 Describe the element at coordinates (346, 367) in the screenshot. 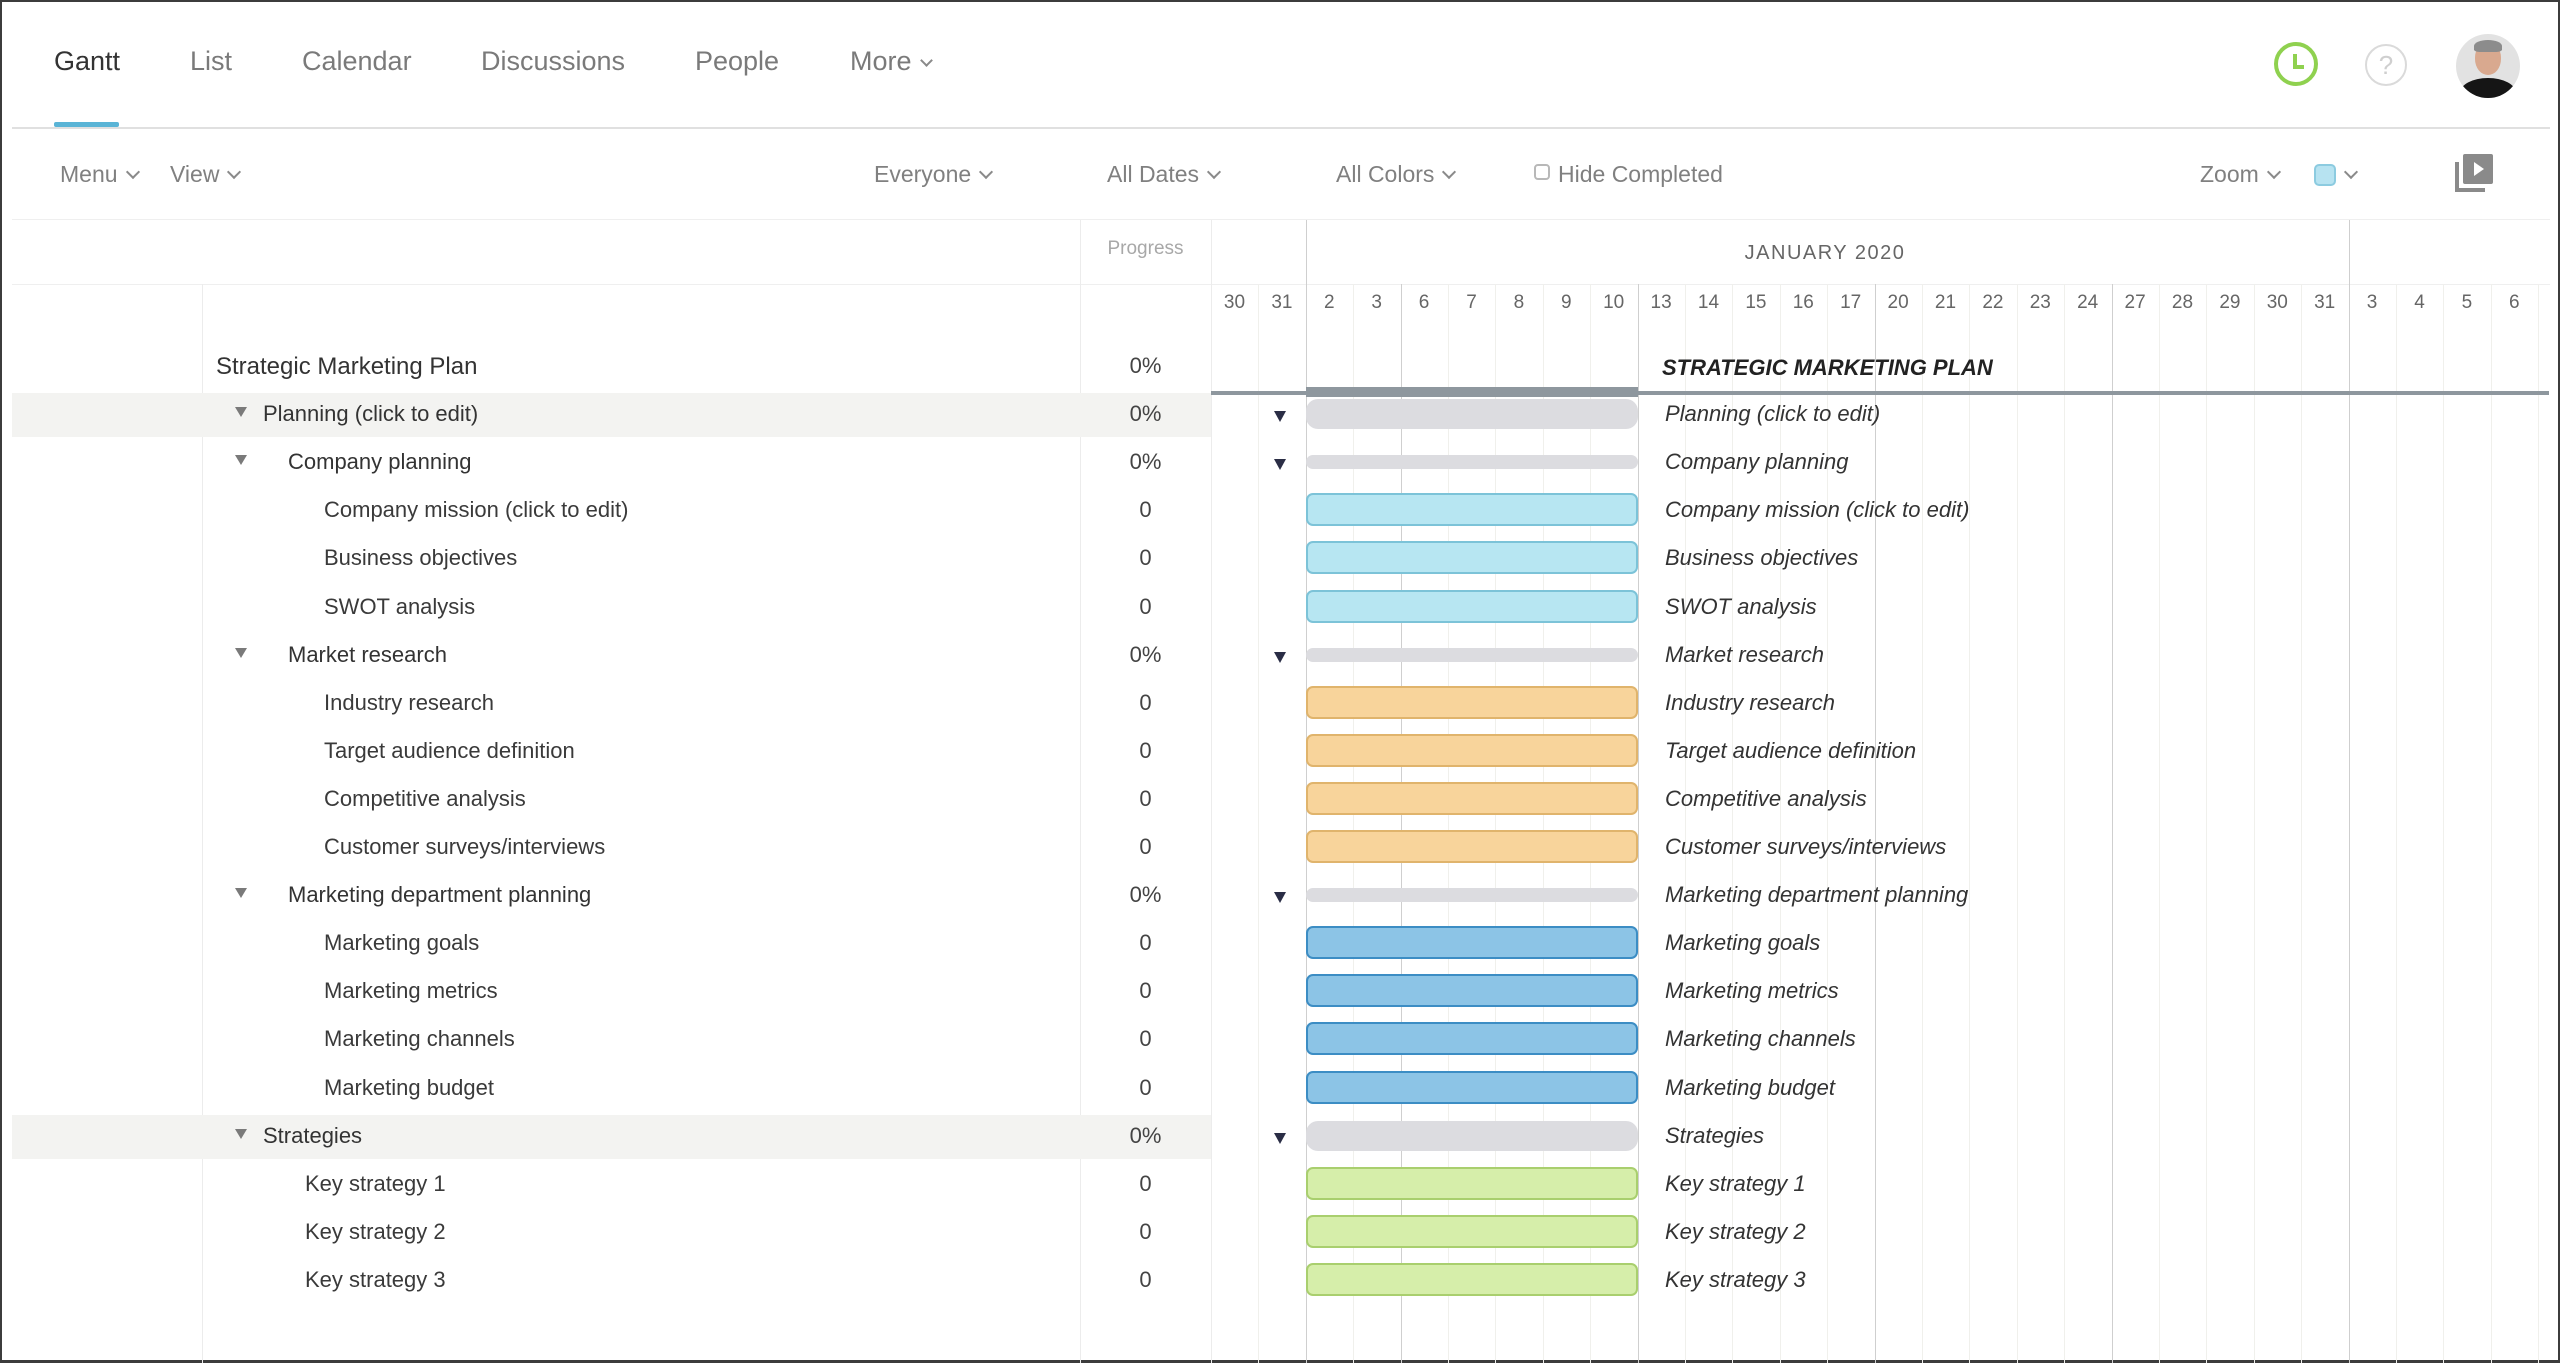

I see `task-name: Strategic Marketing Plan` at that location.